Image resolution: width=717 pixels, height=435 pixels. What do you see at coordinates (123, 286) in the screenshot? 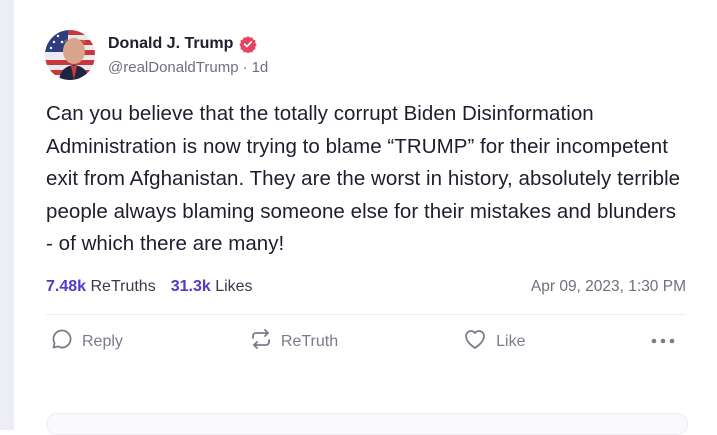
I see `retruths-label: ReTruths` at bounding box center [123, 286].